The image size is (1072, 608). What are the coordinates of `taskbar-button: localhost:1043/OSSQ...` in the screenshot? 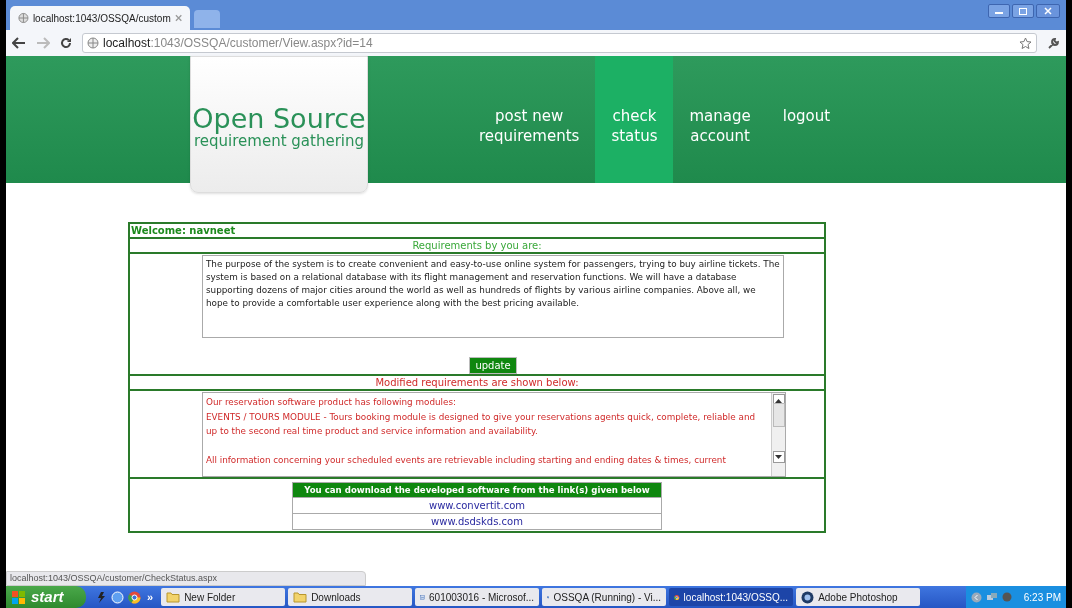 It's located at (731, 597).